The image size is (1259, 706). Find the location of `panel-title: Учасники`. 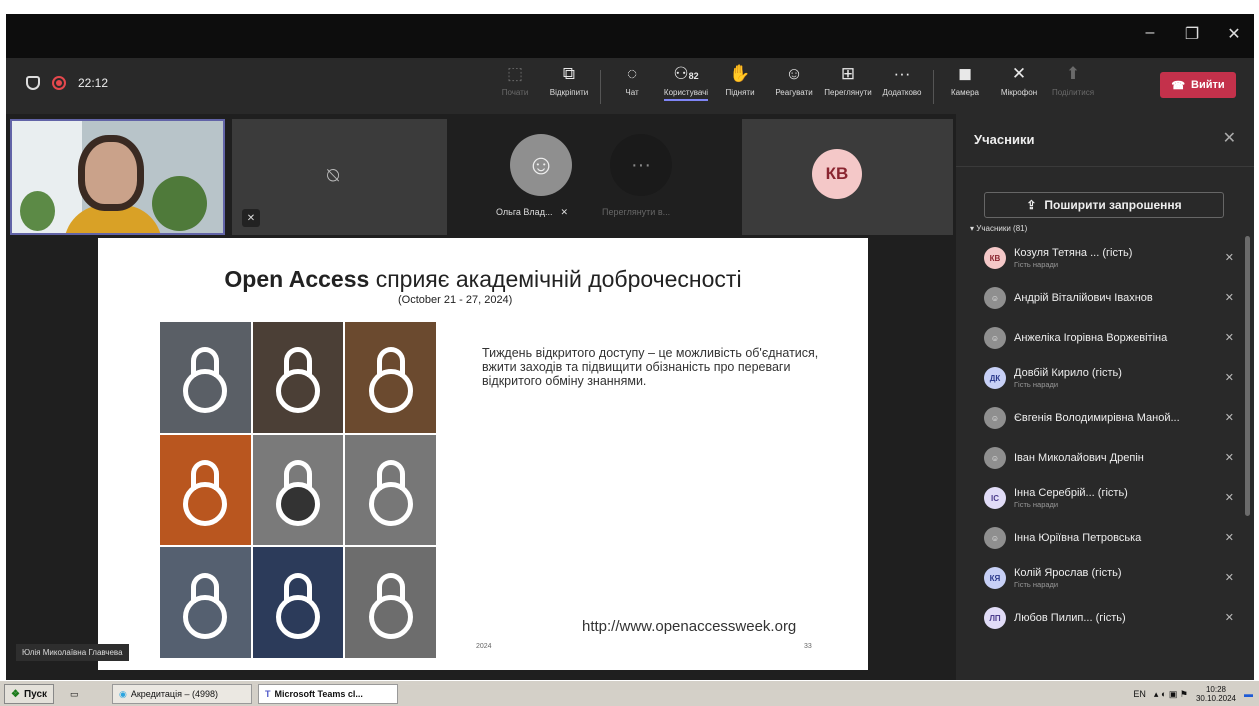

panel-title: Учасники is located at coordinates (1004, 139).